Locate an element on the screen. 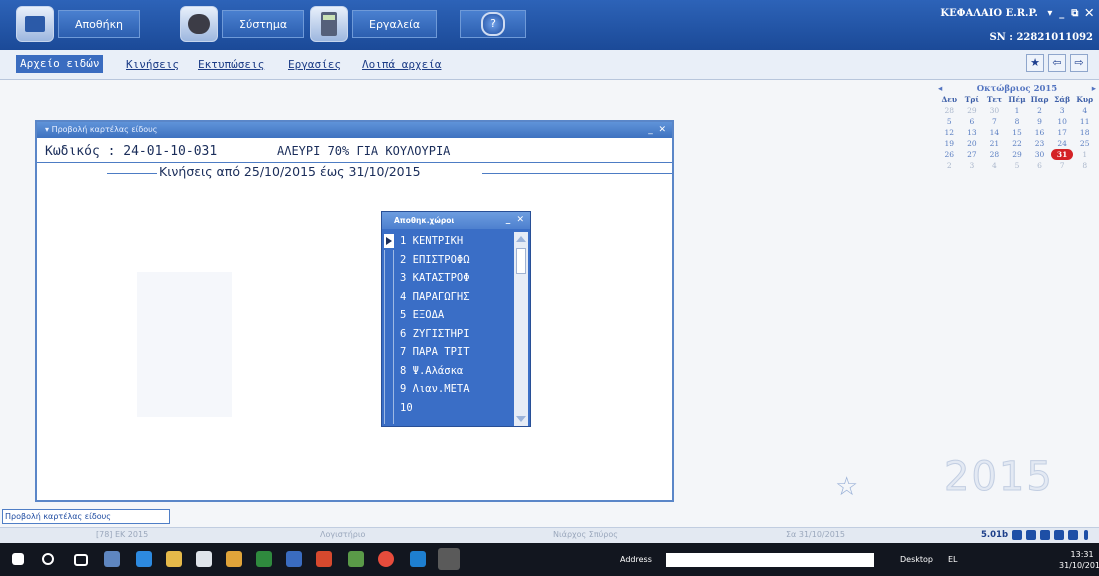  people-icon is located at coordinates (112, 559).